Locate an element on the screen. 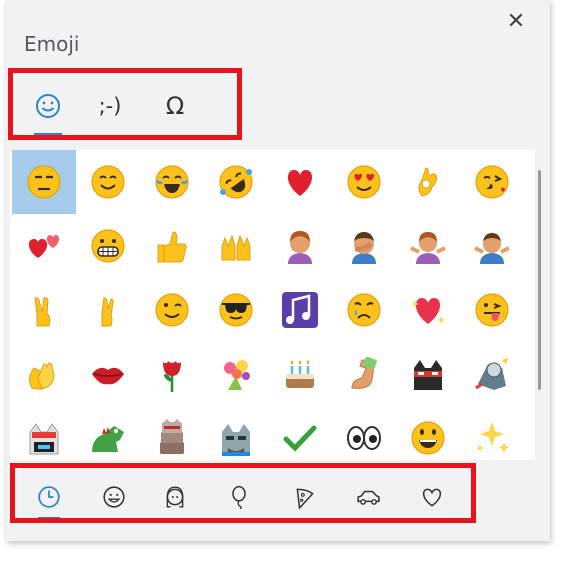 The height and width of the screenshot is (561, 563). two-hearts-icon is located at coordinates (44, 246).